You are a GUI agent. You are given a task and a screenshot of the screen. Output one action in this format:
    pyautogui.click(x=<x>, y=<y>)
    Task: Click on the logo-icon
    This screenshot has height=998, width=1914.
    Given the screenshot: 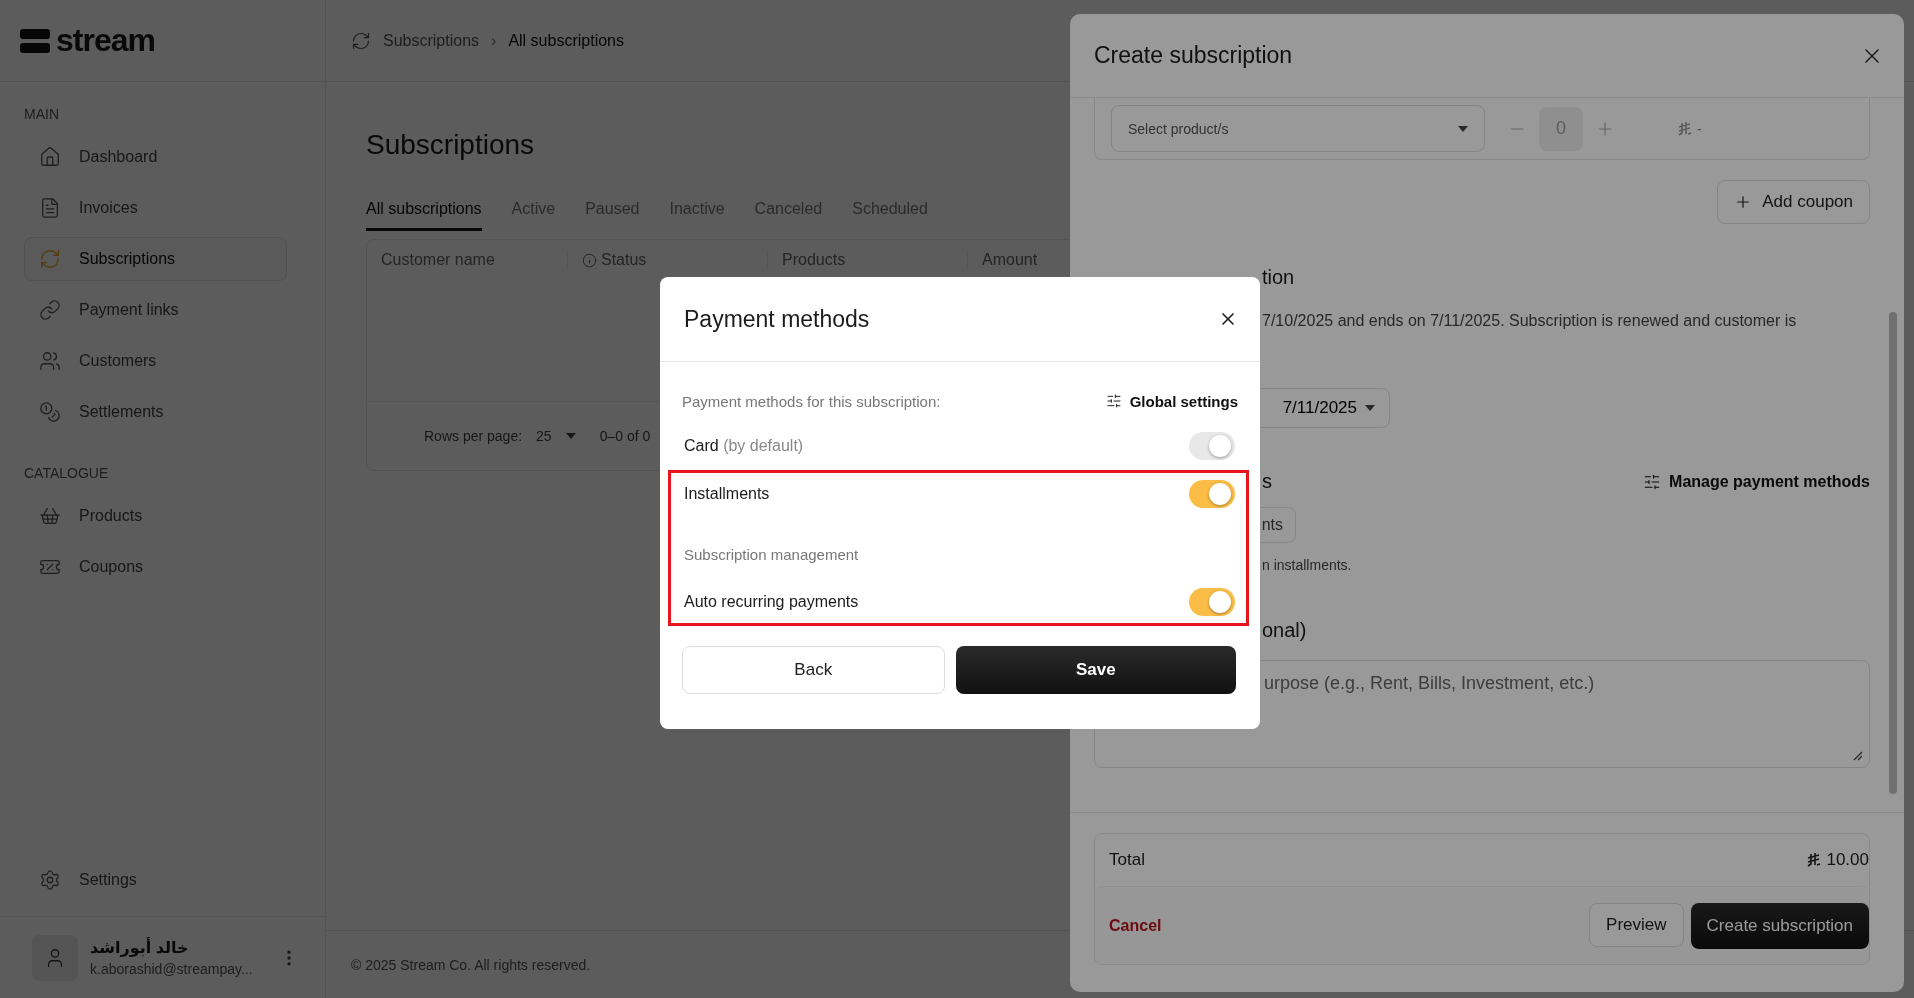 What is the action you would take?
    pyautogui.click(x=35, y=40)
    